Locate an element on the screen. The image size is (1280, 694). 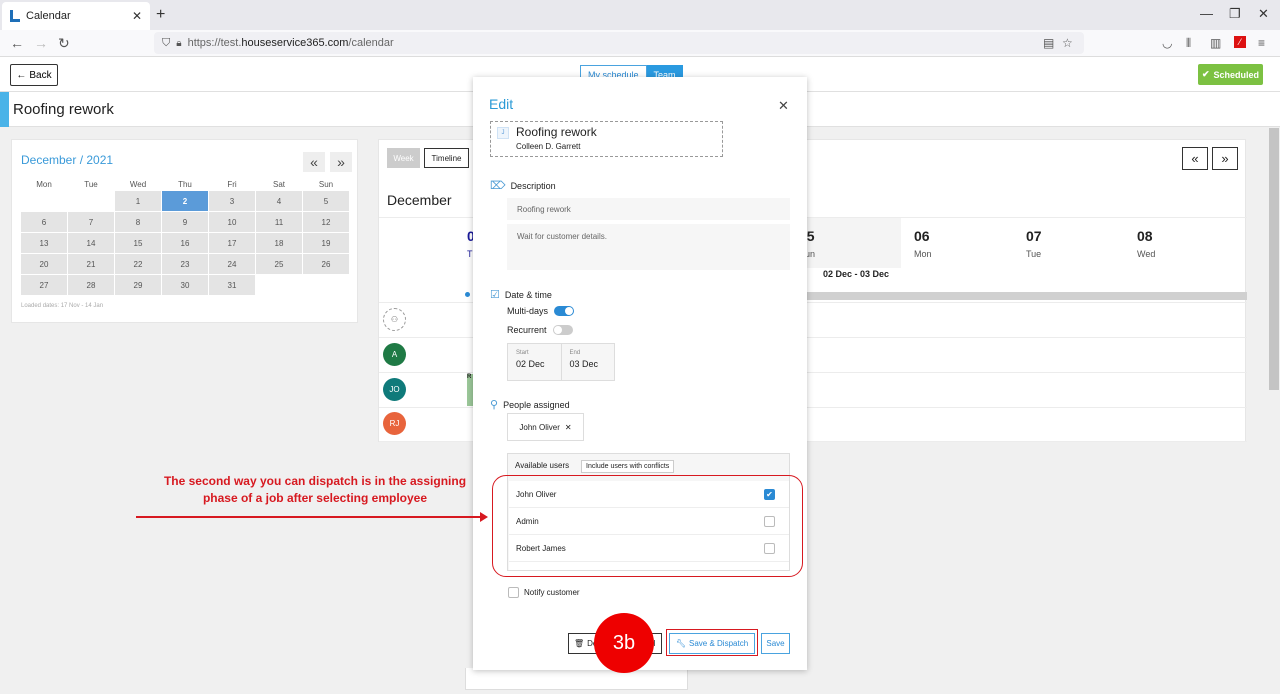
employee-avatar: JO is located at coordinates (394, 389).